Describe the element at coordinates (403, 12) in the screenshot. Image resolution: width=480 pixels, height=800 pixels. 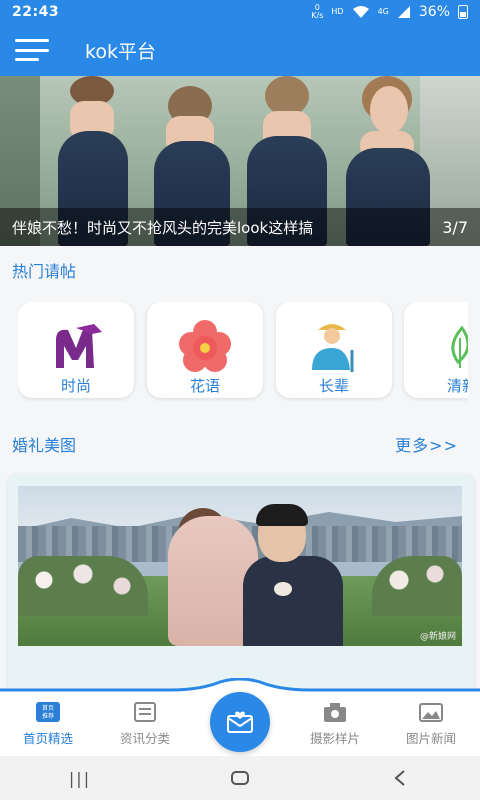
I see `signal-icon` at that location.